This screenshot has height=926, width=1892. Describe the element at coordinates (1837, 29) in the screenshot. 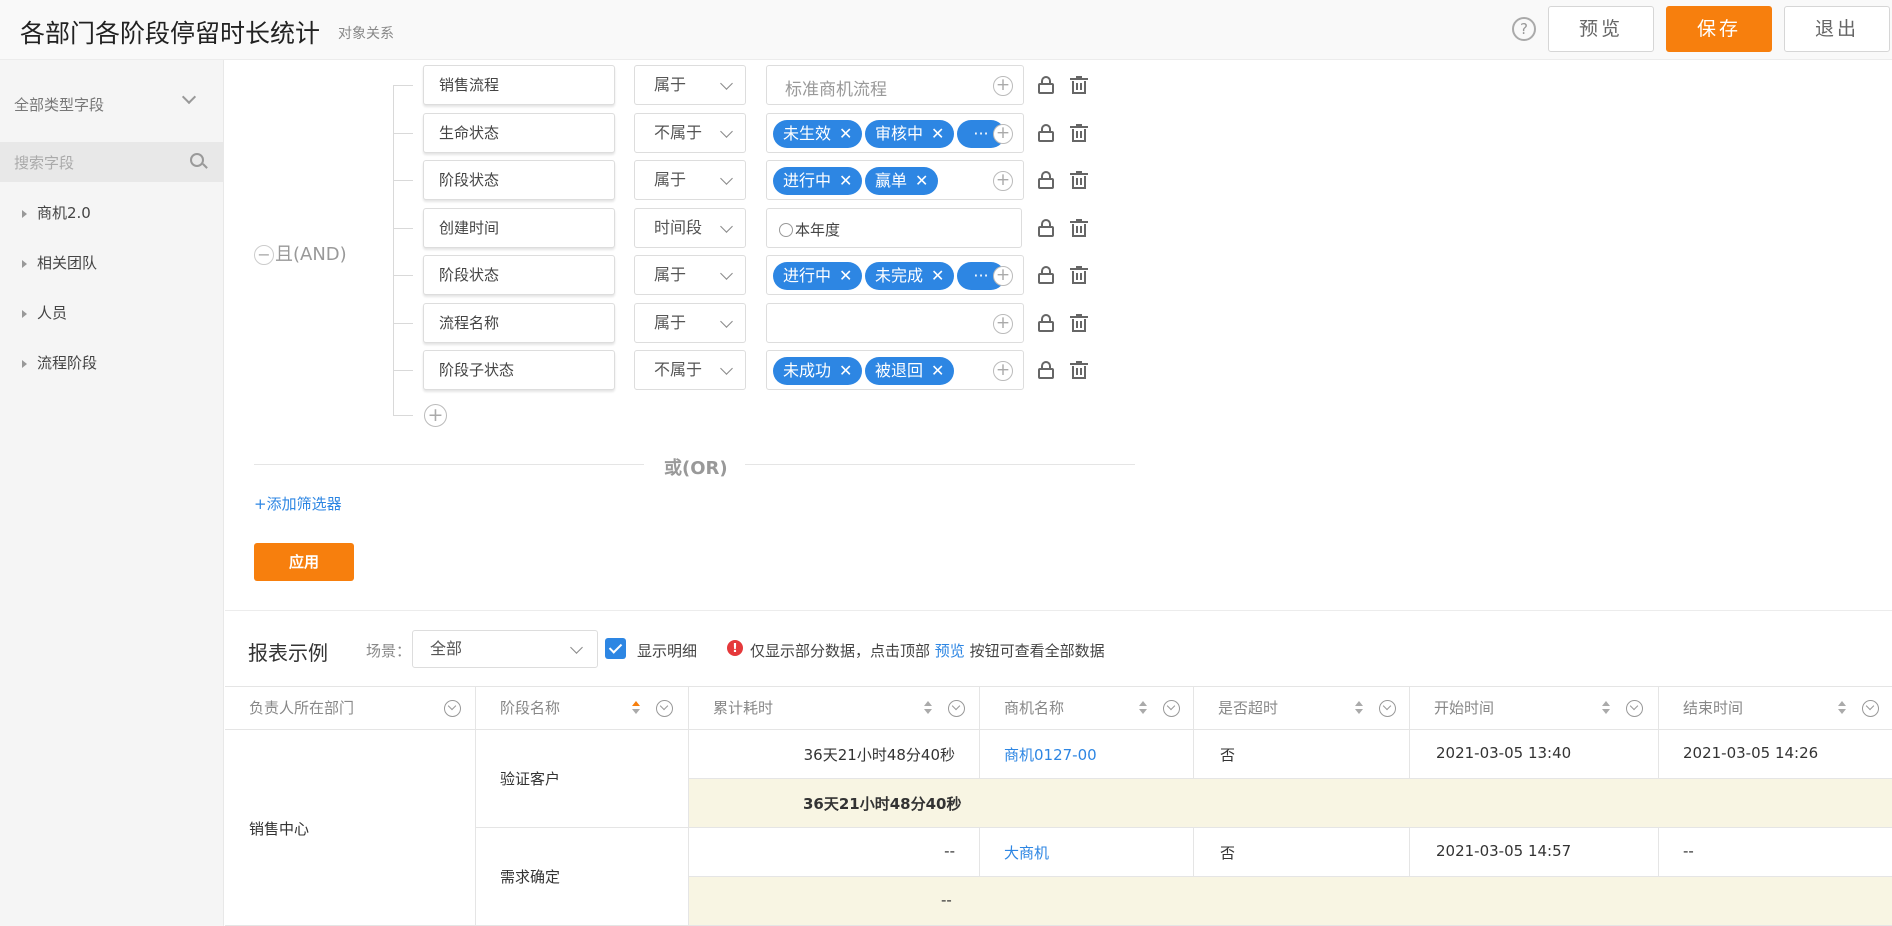

I see `exit-button: 退出` at that location.